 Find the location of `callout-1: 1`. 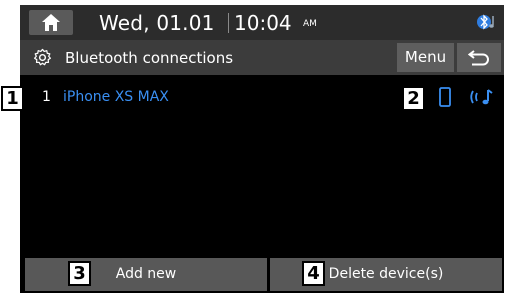

callout-1: 1 is located at coordinates (12, 98).